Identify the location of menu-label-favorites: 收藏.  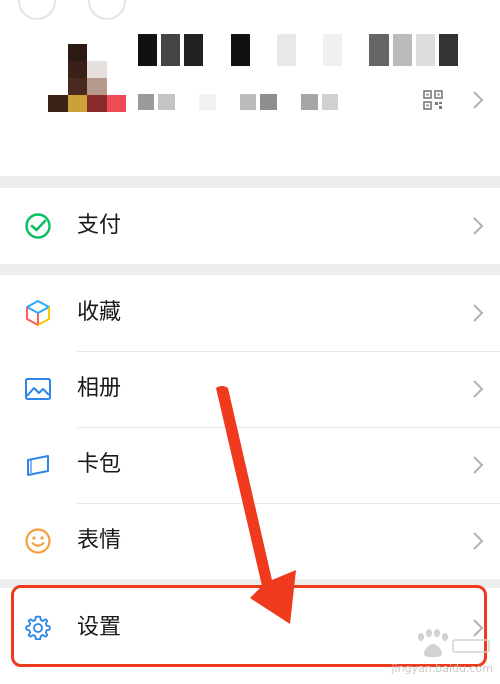
(99, 312).